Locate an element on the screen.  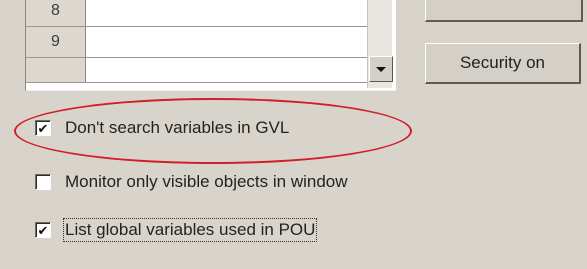
grid-vertical-scrollbar is located at coordinates (380, 44).